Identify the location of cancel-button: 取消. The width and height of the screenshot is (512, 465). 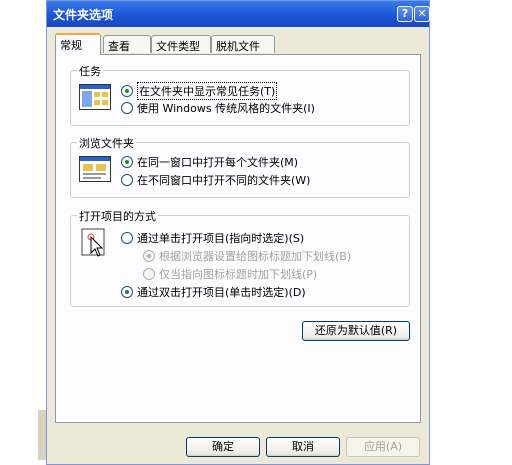
(303, 447).